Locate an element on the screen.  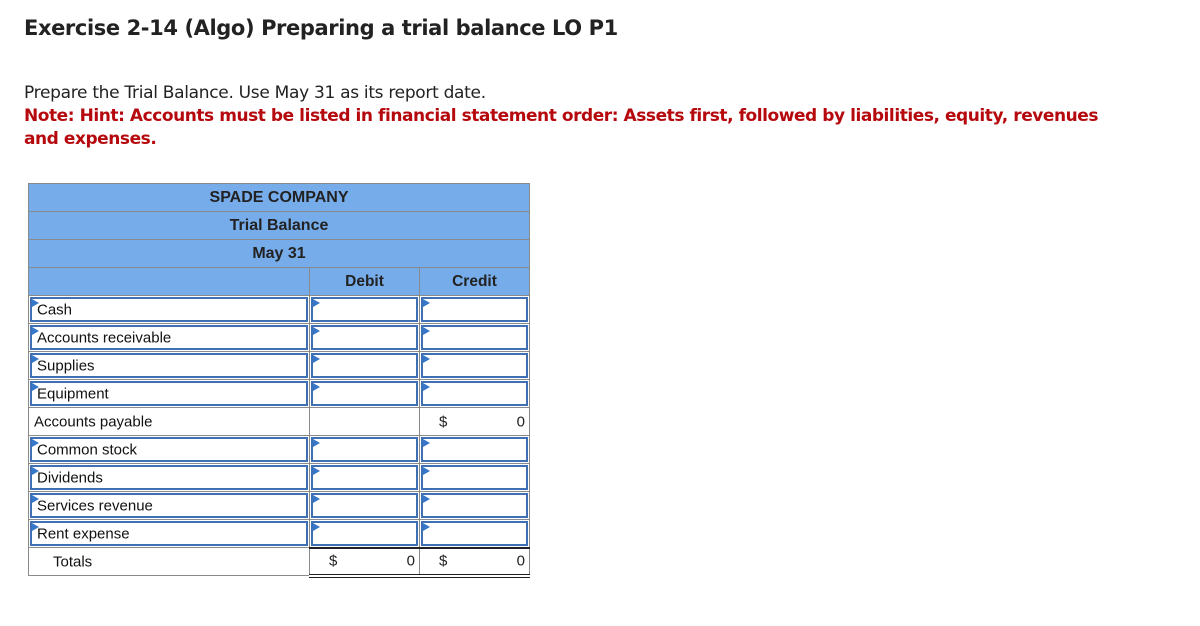
table-row: Accounts receivable is located at coordinates (279, 337).